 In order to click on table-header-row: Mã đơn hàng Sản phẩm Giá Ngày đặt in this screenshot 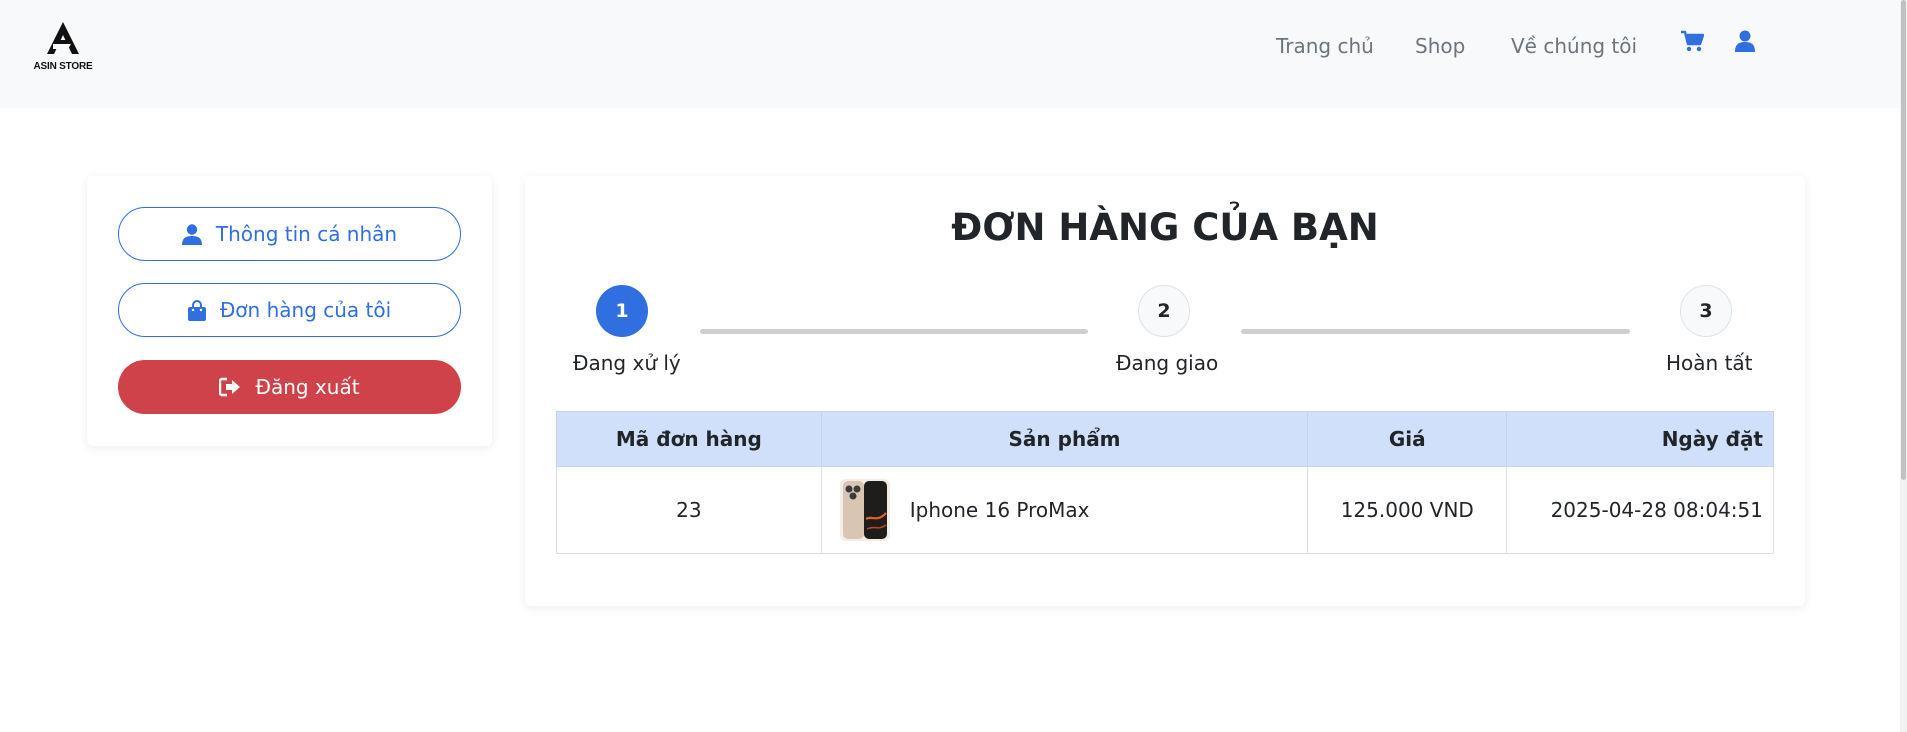, I will do `click(1165, 439)`.